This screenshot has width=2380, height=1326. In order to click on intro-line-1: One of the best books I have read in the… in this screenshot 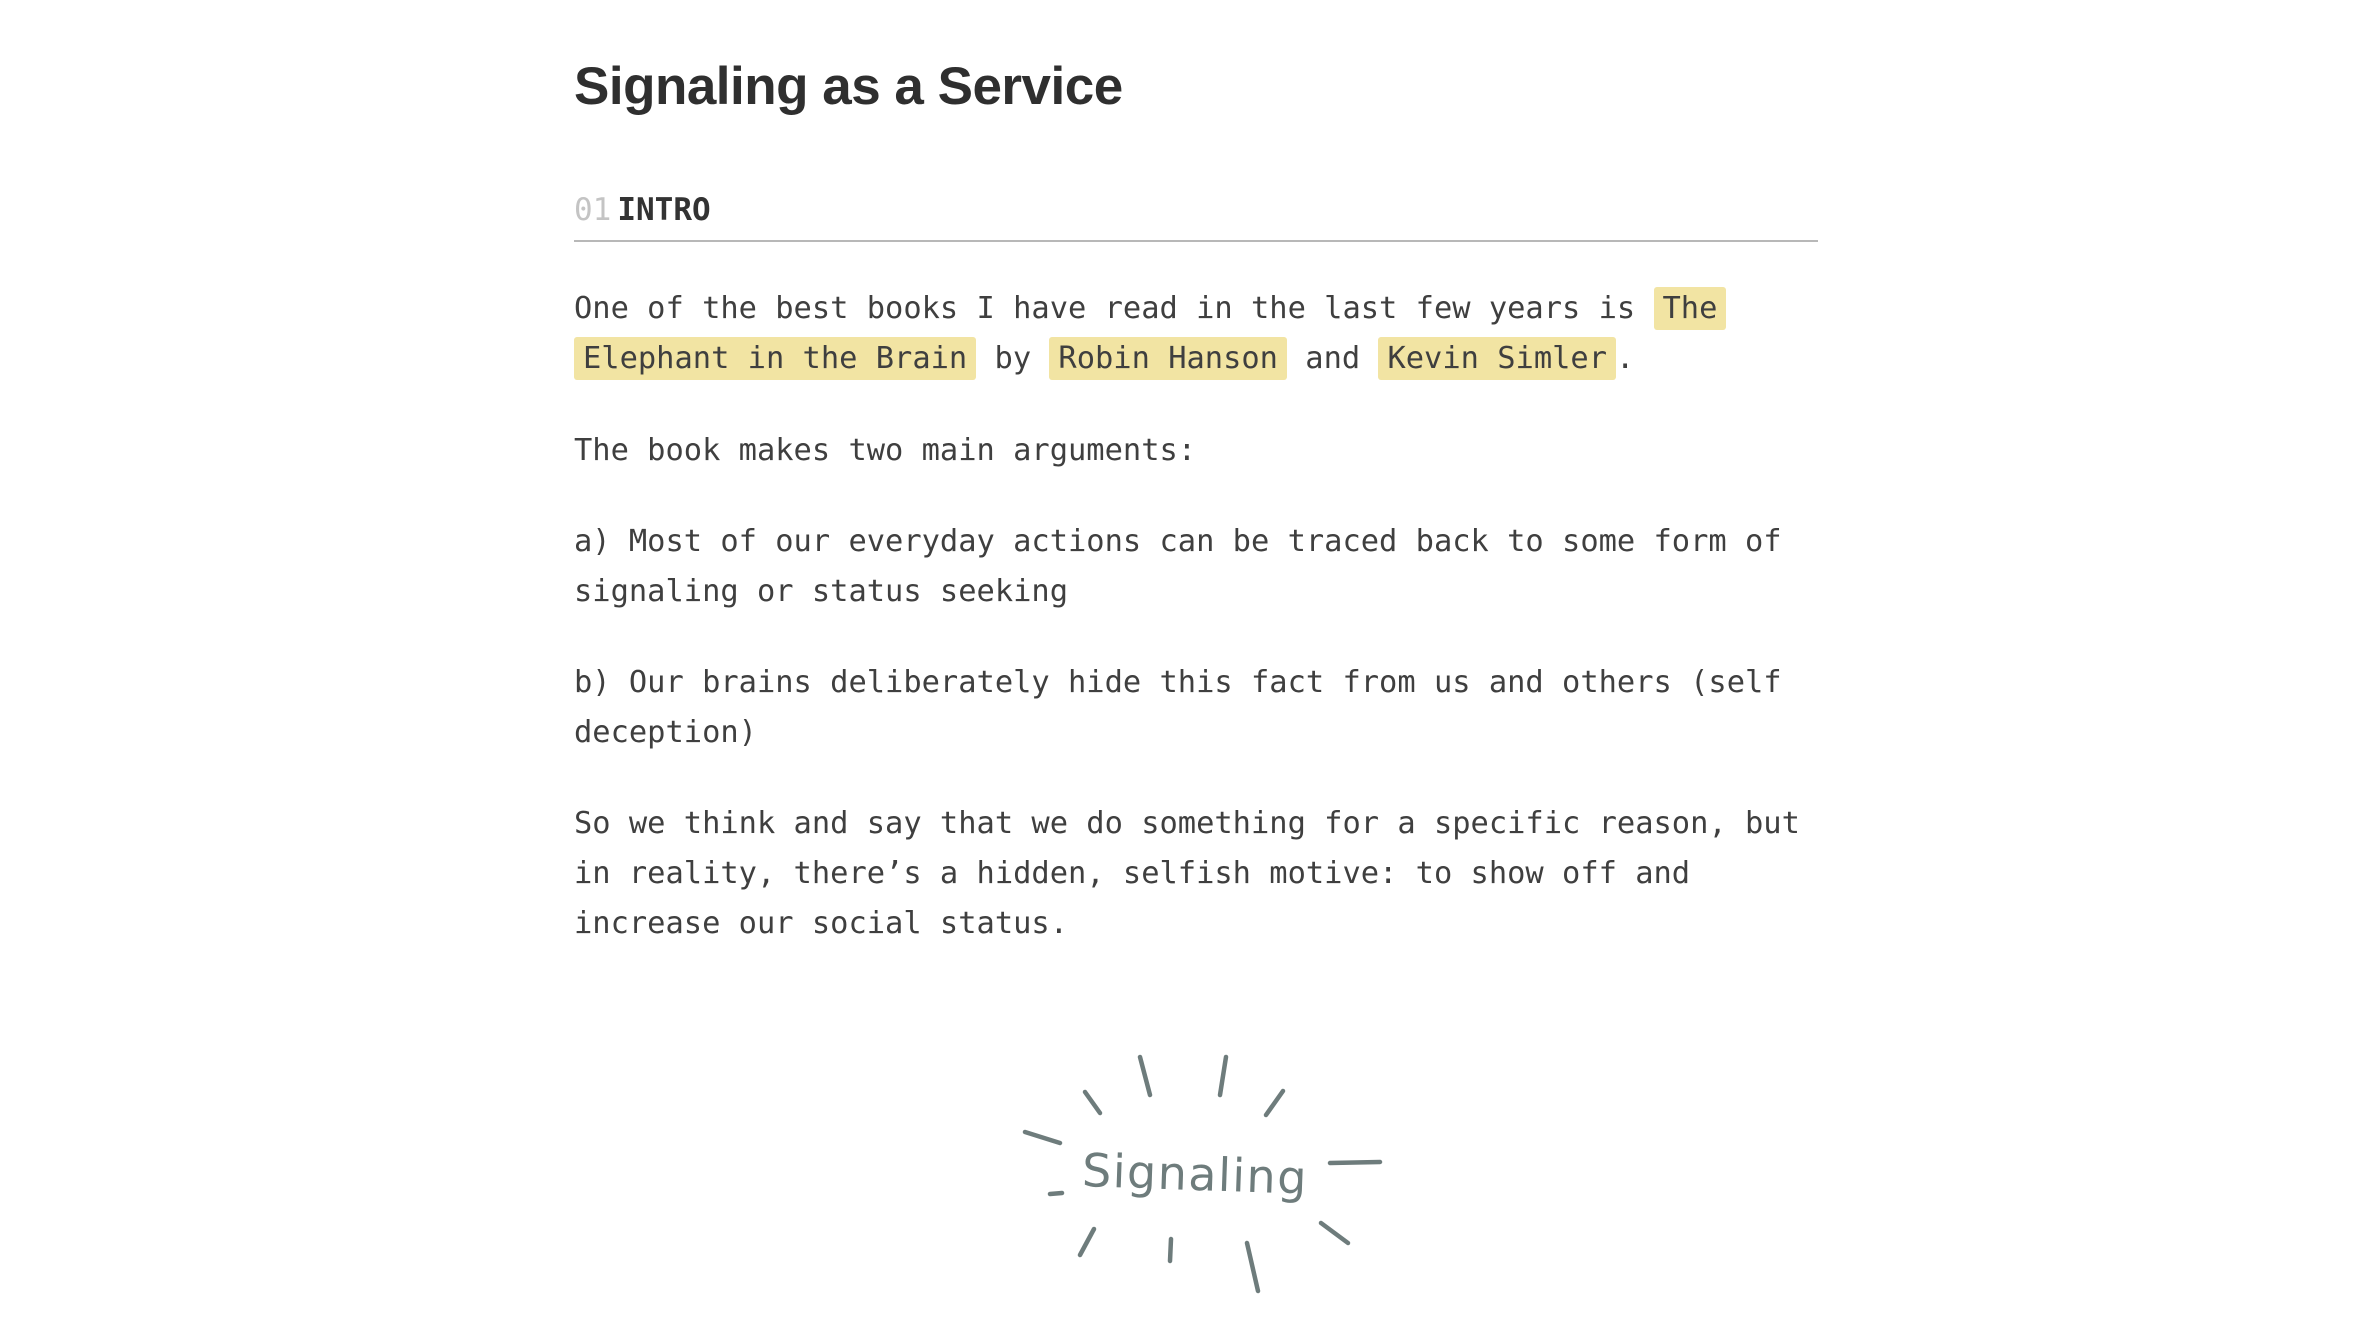, I will do `click(1196, 309)`.